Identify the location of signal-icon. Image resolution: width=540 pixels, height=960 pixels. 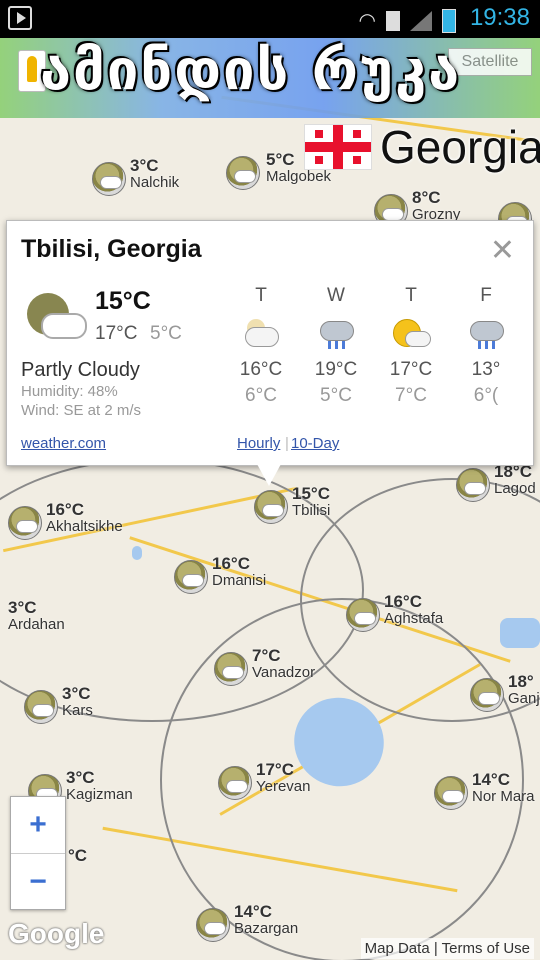
(421, 20).